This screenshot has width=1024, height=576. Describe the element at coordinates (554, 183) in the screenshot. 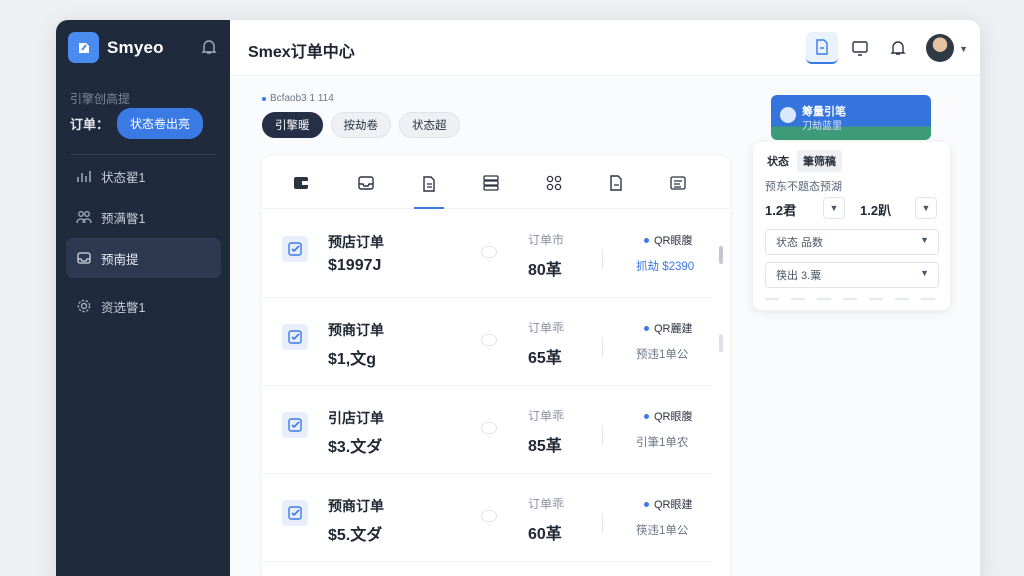

I see `tab-grid` at that location.